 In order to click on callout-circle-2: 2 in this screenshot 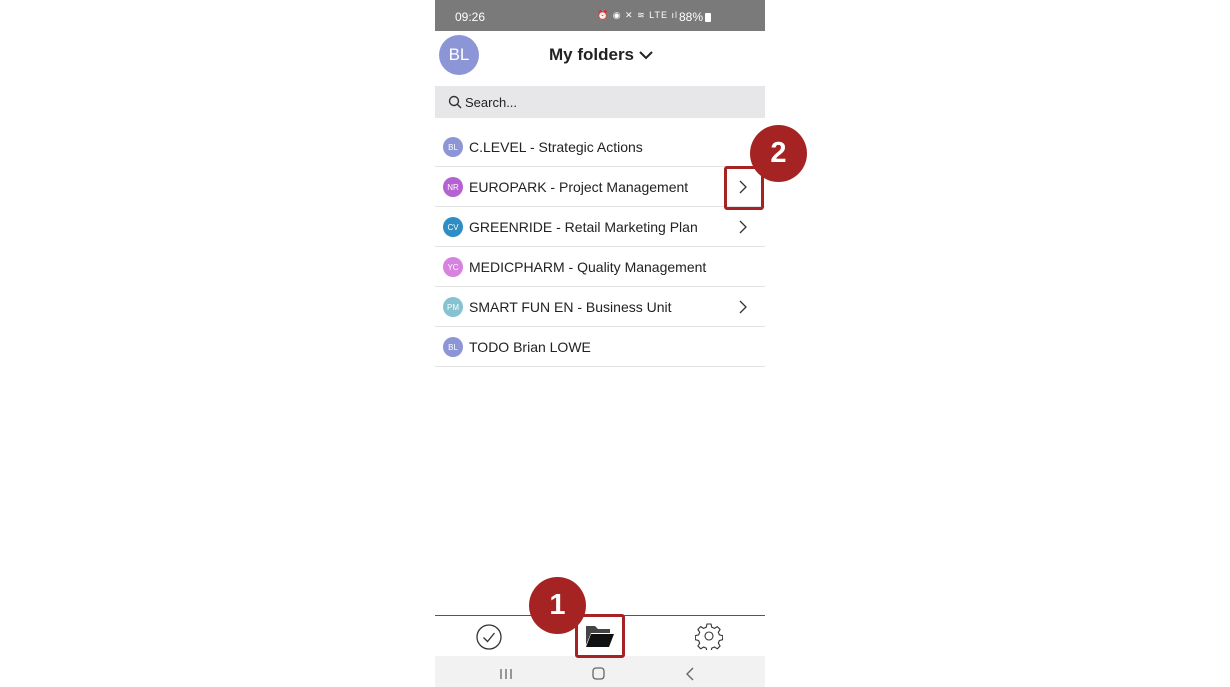, I will do `click(778, 153)`.